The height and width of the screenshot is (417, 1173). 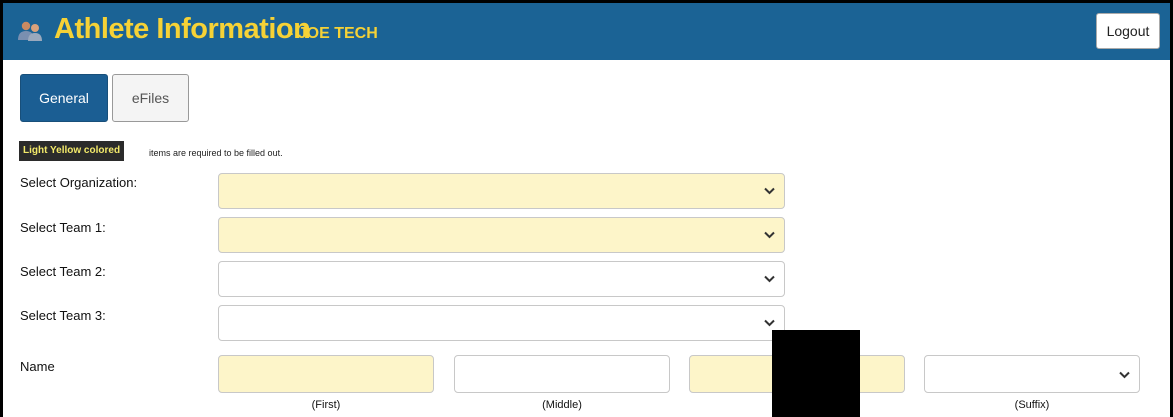 I want to click on tab-efiles: eFiles, so click(x=150, y=98).